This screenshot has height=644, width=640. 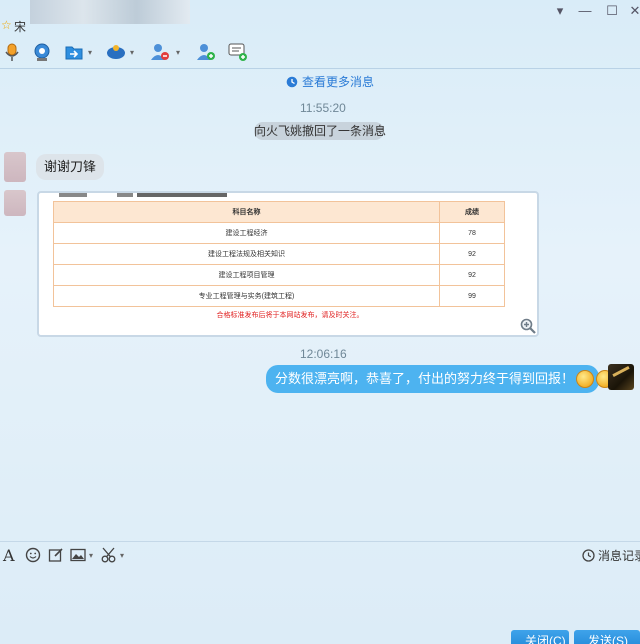 I want to click on image-caret-icon: ▾, so click(x=91, y=555).